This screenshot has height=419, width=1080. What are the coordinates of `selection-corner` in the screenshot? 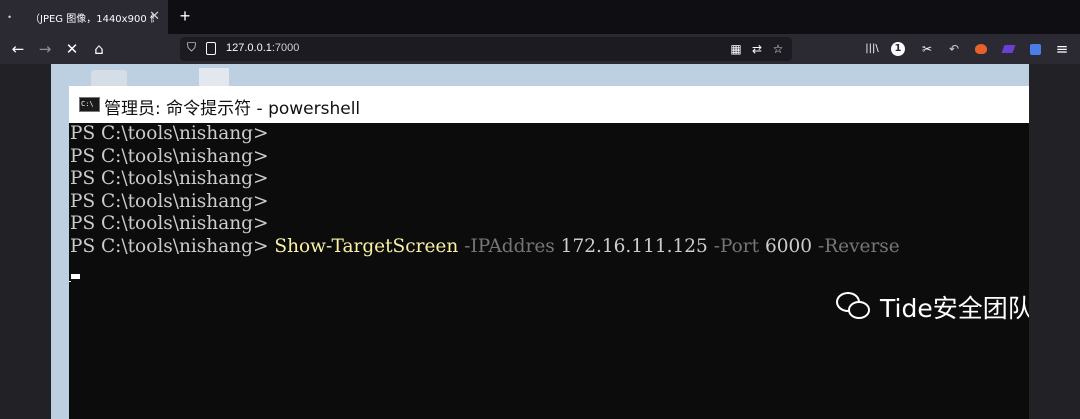 It's located at (70, 285).